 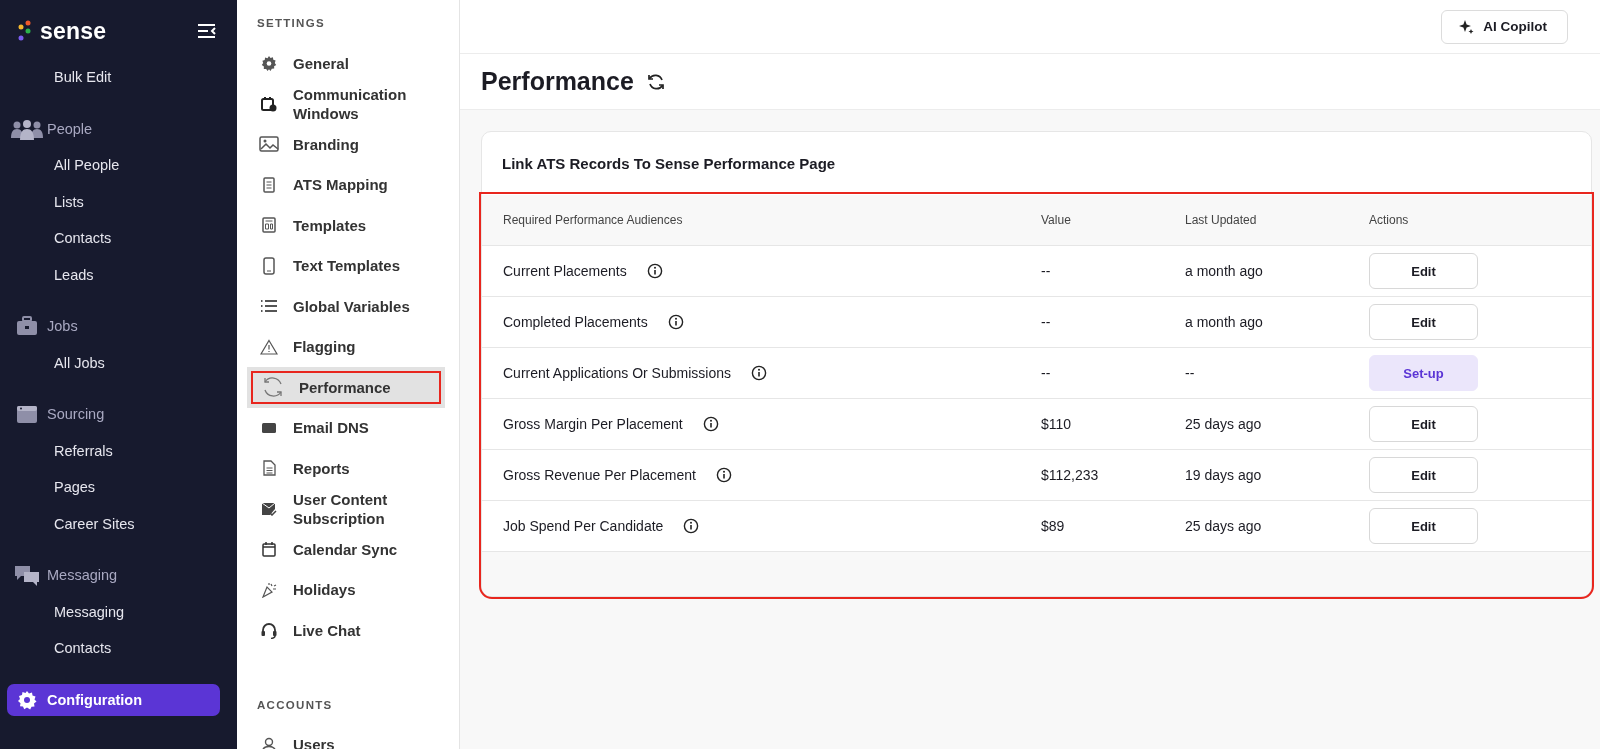 I want to click on settings-nav-item: Flagging, so click(x=352, y=346).